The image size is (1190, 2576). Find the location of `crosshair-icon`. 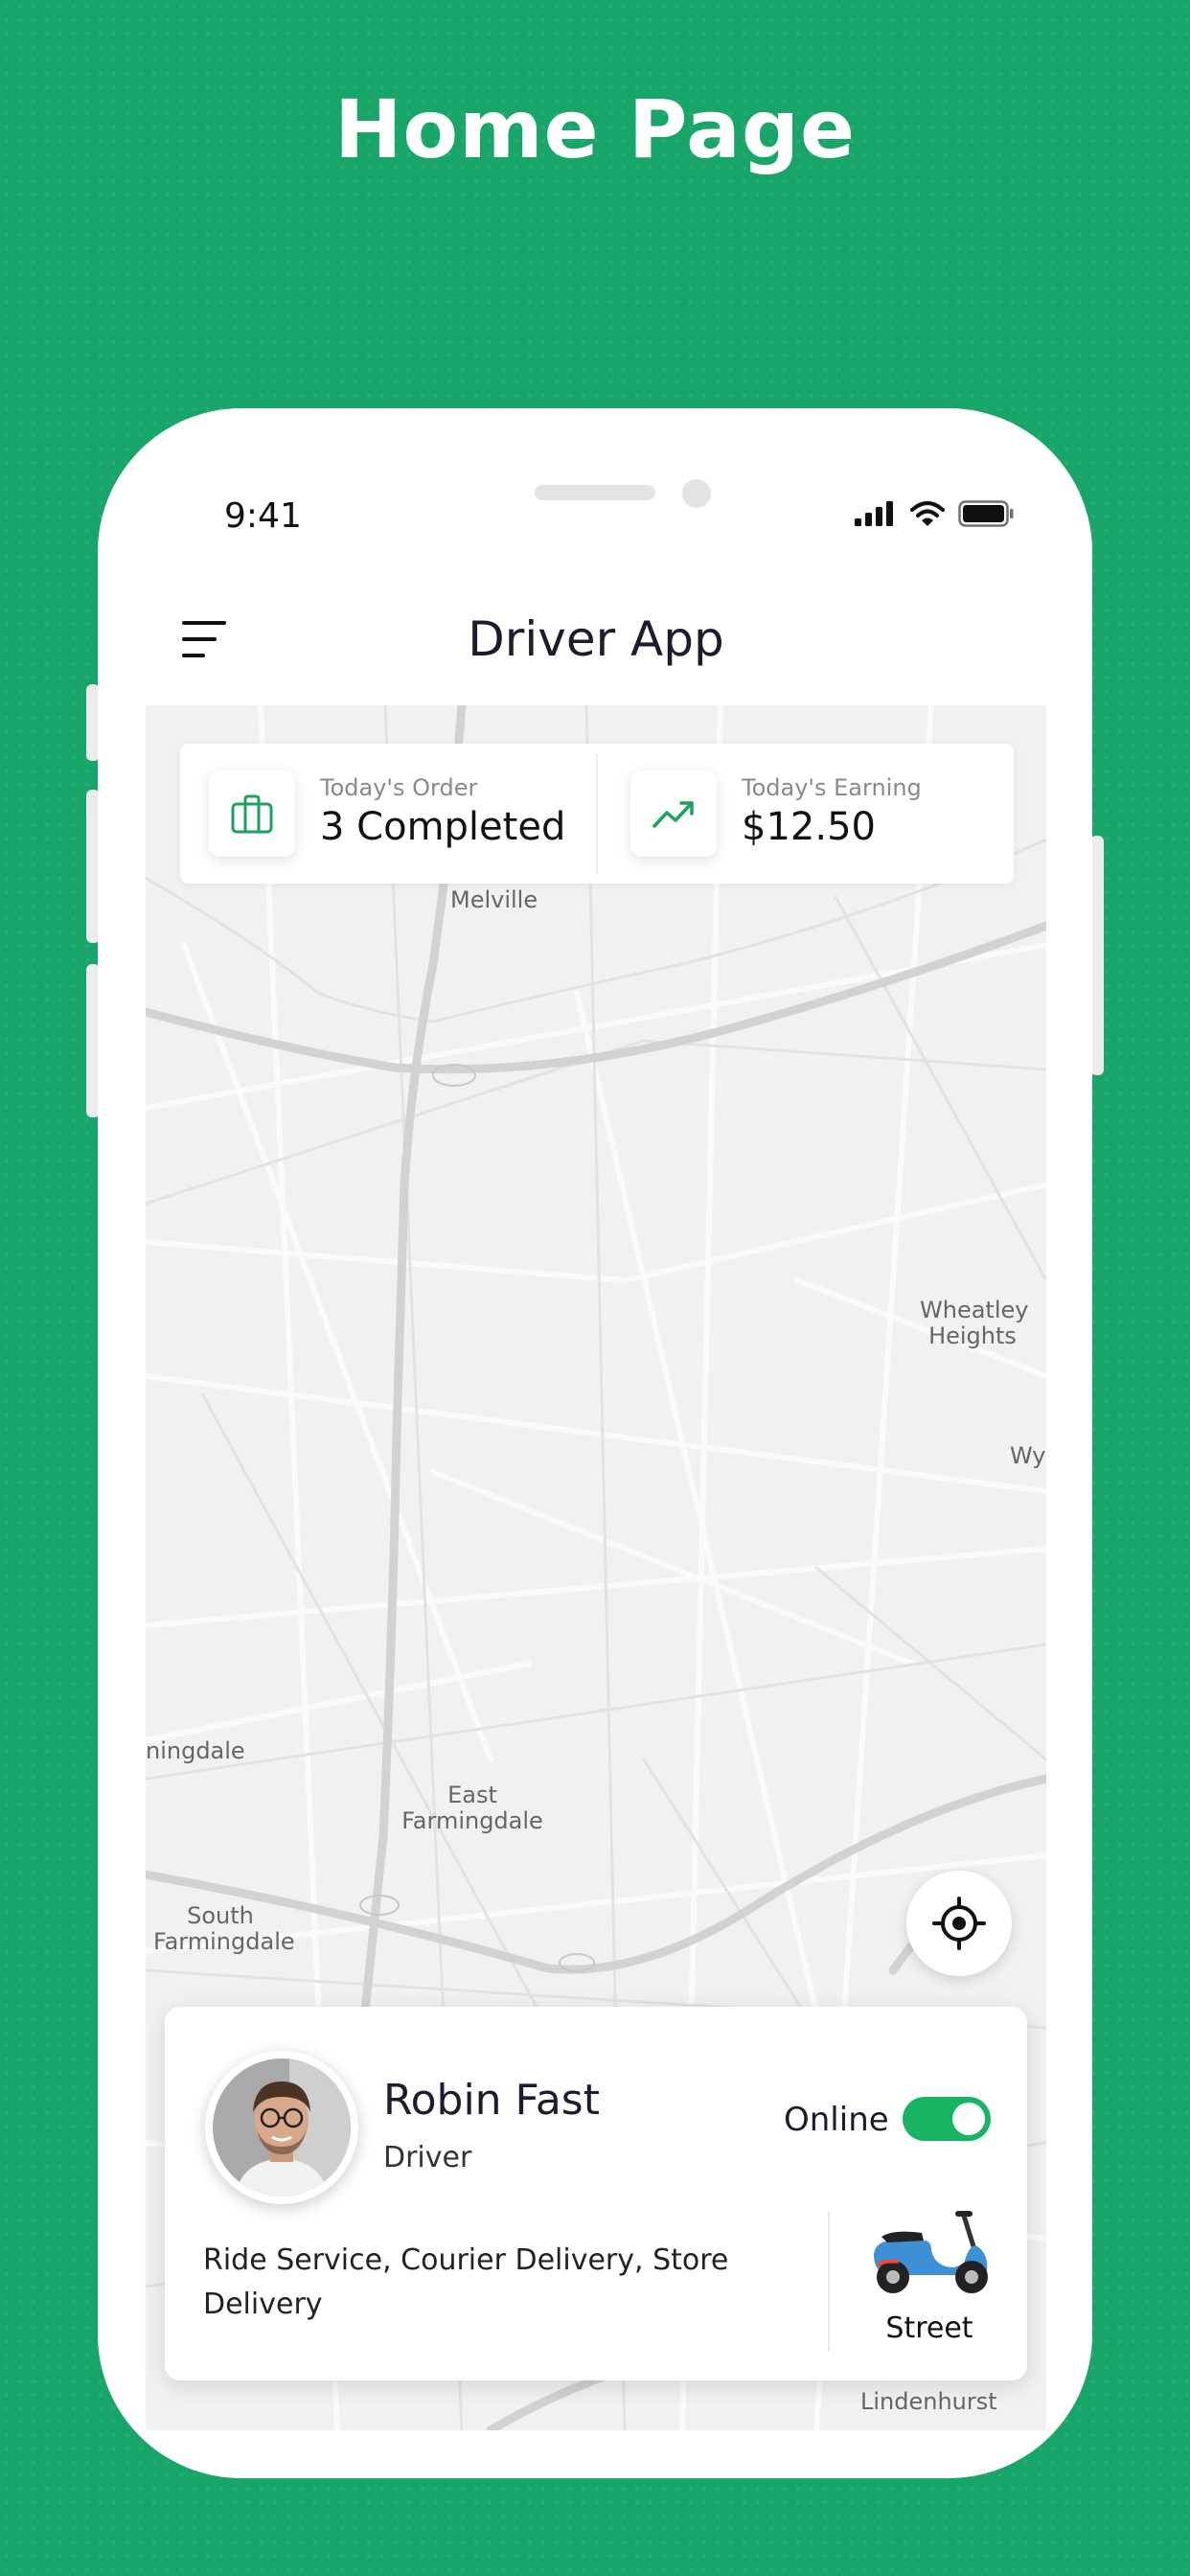

crosshair-icon is located at coordinates (959, 1924).